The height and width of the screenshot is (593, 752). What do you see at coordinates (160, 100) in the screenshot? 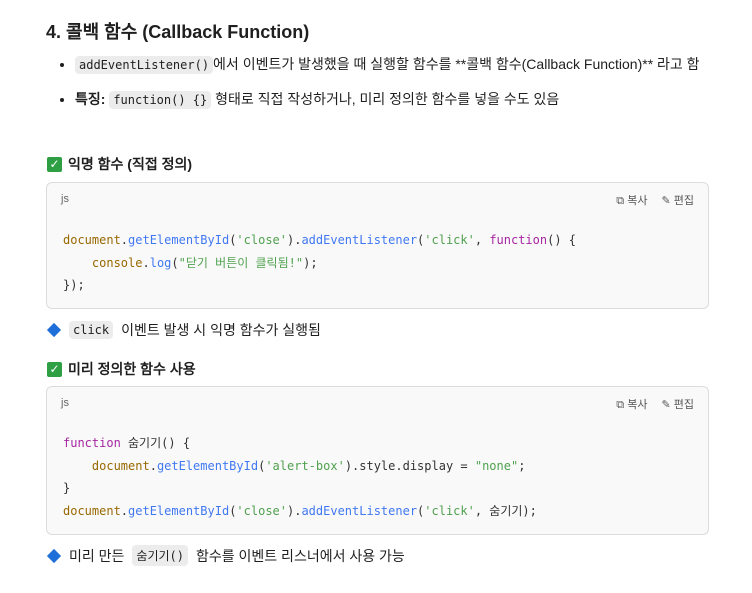
I see `inline-code: function() {}` at bounding box center [160, 100].